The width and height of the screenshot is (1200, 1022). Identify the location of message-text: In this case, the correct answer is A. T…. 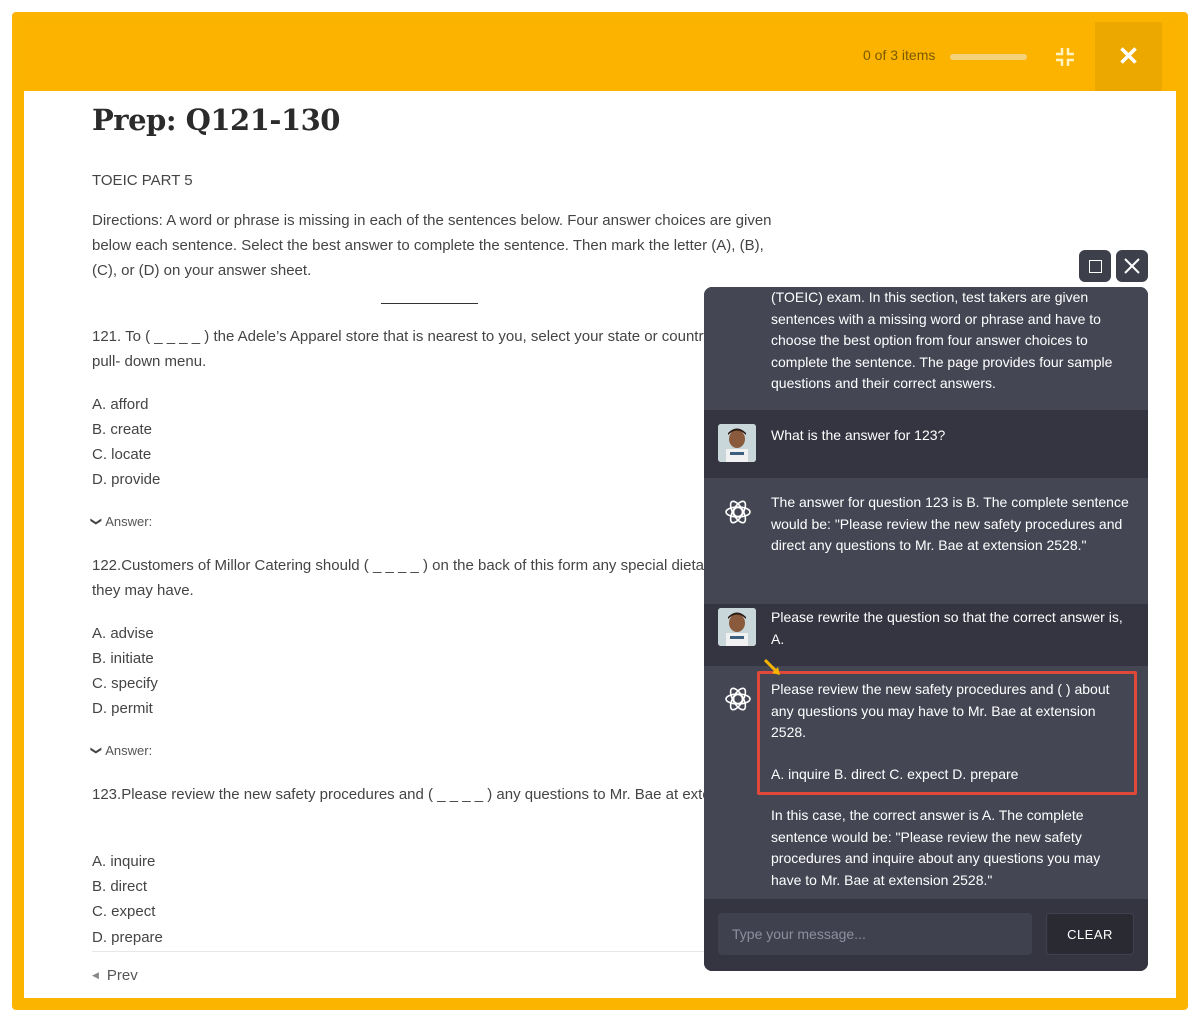
(936, 847).